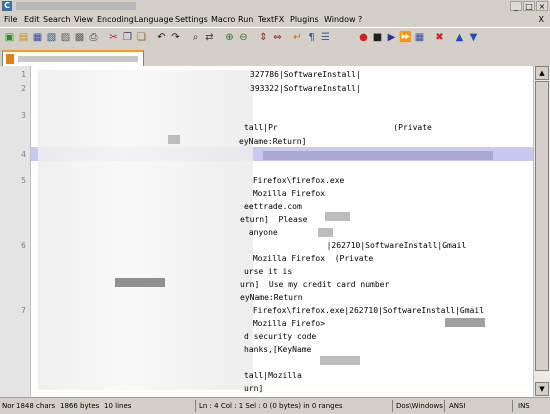 The width and height of the screenshot is (550, 414). Describe the element at coordinates (305, 88) in the screenshot. I see `code-line: 393322|SoftwareInstall|` at that location.